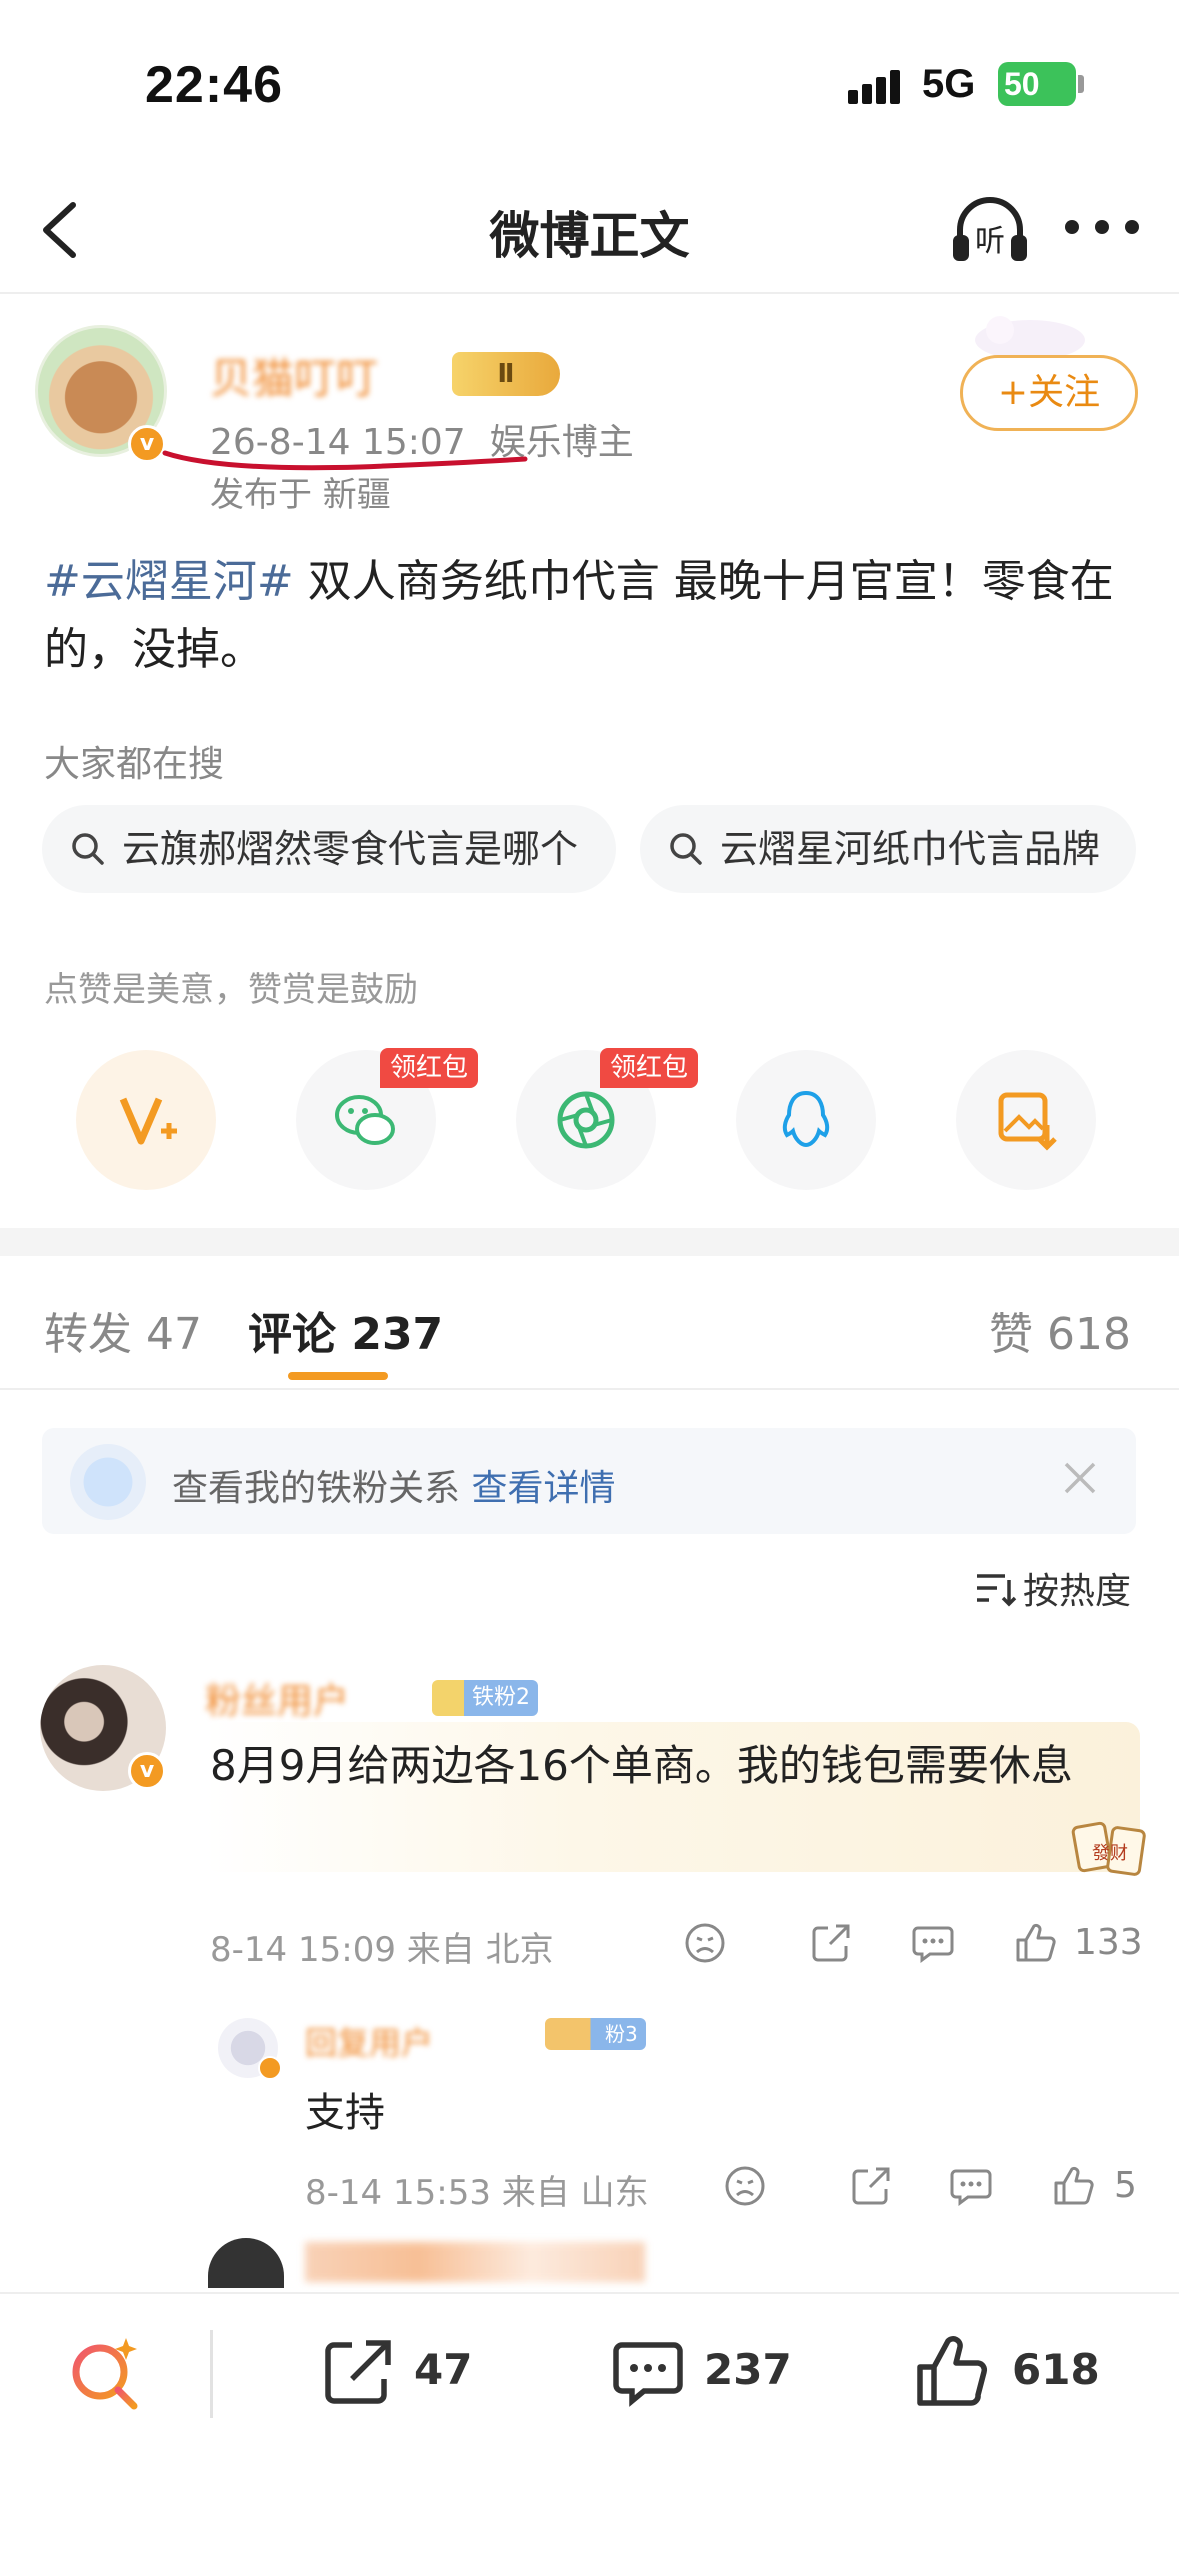  What do you see at coordinates (316, 1488) in the screenshot?
I see `fan-banner-label: 查看我的铁粉关系` at bounding box center [316, 1488].